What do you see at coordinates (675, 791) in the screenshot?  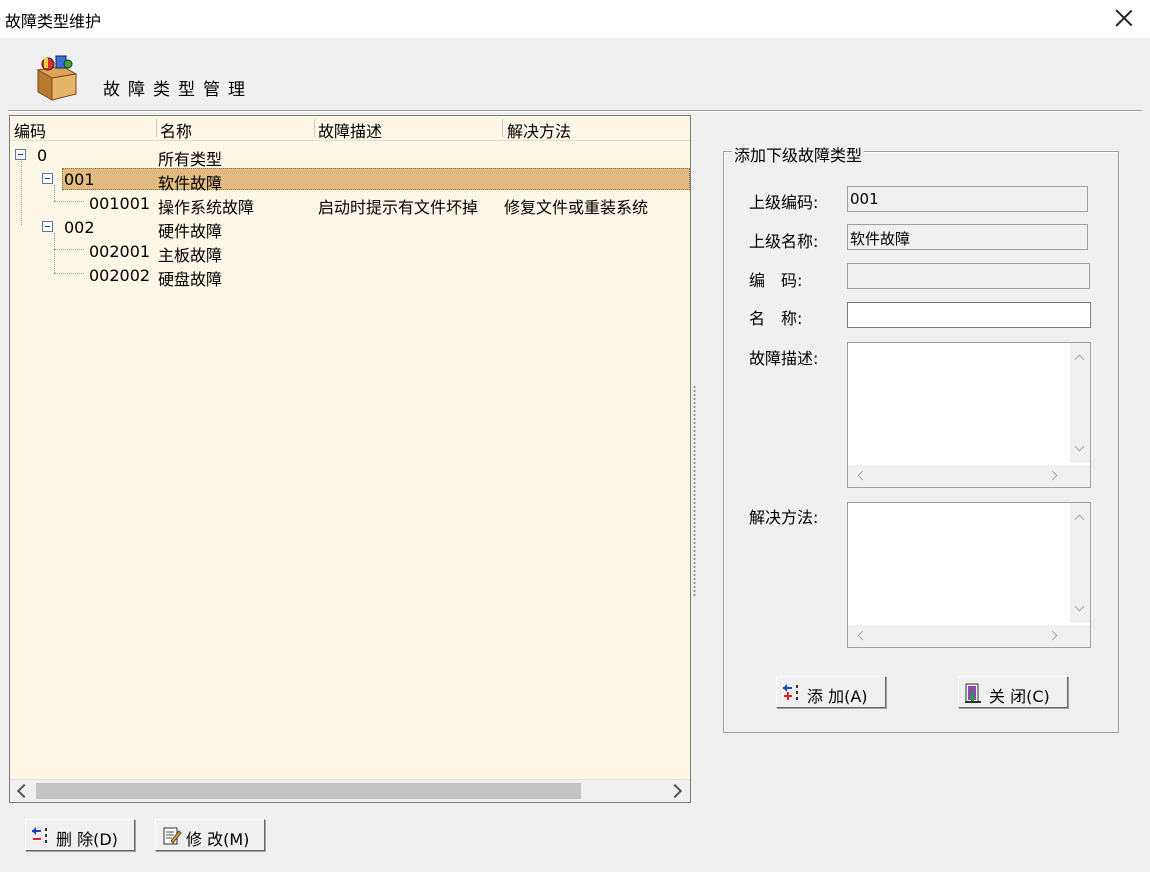 I see `scroll-right-icon` at bounding box center [675, 791].